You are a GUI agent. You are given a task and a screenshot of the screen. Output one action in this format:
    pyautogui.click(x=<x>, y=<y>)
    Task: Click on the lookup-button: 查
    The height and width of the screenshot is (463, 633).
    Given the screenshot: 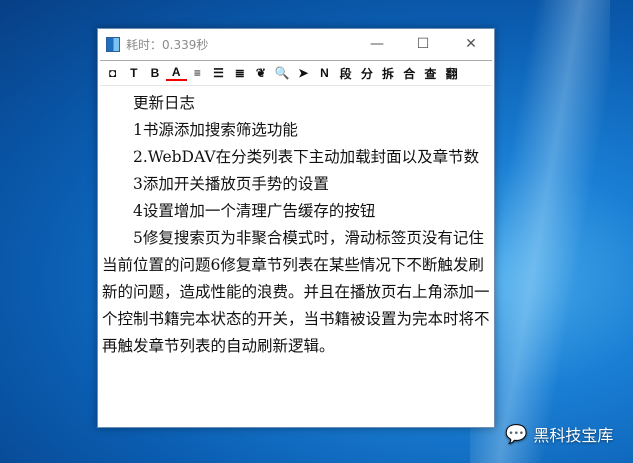 What is the action you would take?
    pyautogui.click(x=430, y=73)
    